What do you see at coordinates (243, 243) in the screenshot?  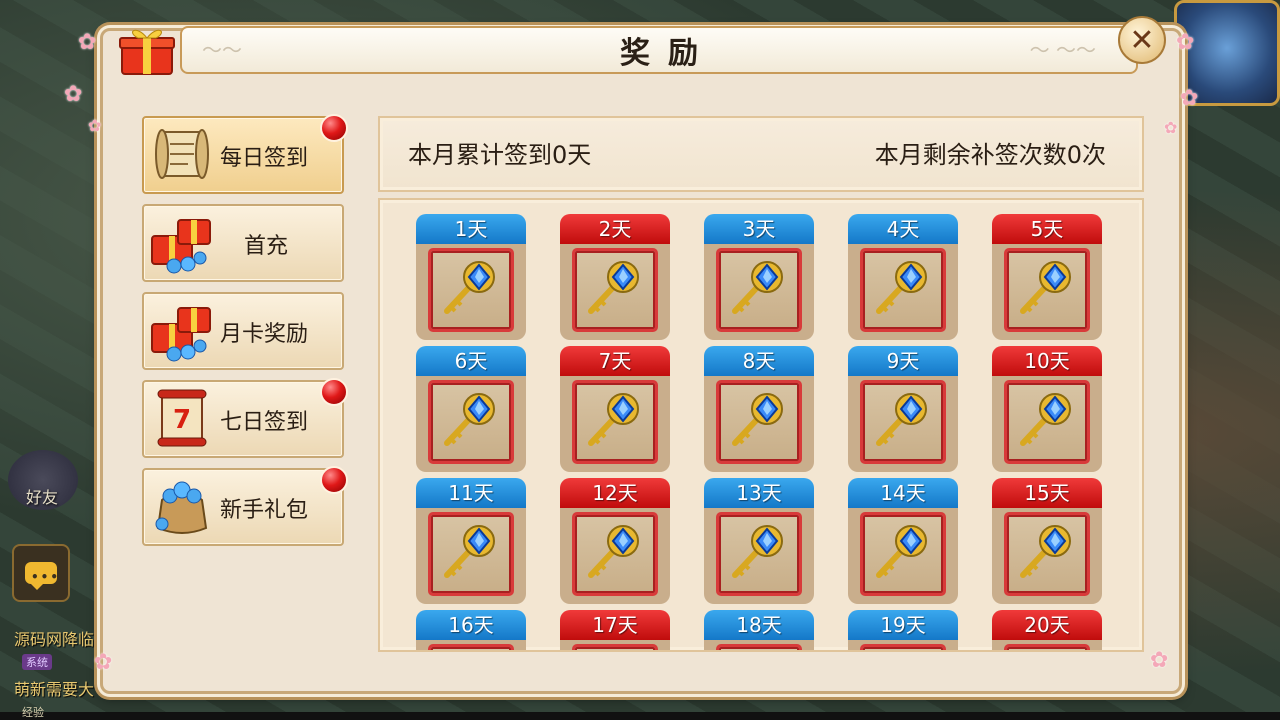 I see `menu-item-2: 首充` at bounding box center [243, 243].